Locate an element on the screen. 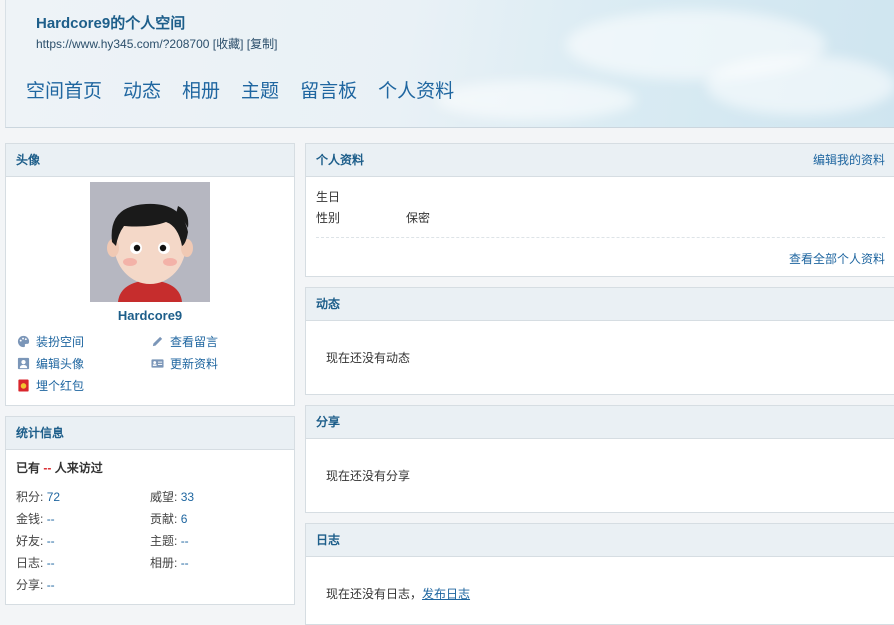 This screenshot has height=625, width=894. share-panel: 分享 现在还没有分享 is located at coordinates (599, 459).